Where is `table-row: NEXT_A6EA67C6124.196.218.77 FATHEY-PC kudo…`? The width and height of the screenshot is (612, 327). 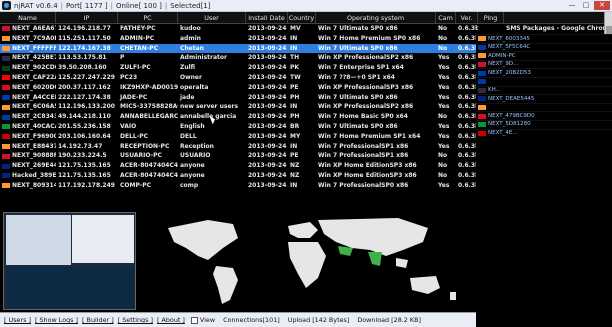
table-row: NEXT_A6EA67C6124.196.218.77 FATHEY-PC kudo… is located at coordinates (306, 29).